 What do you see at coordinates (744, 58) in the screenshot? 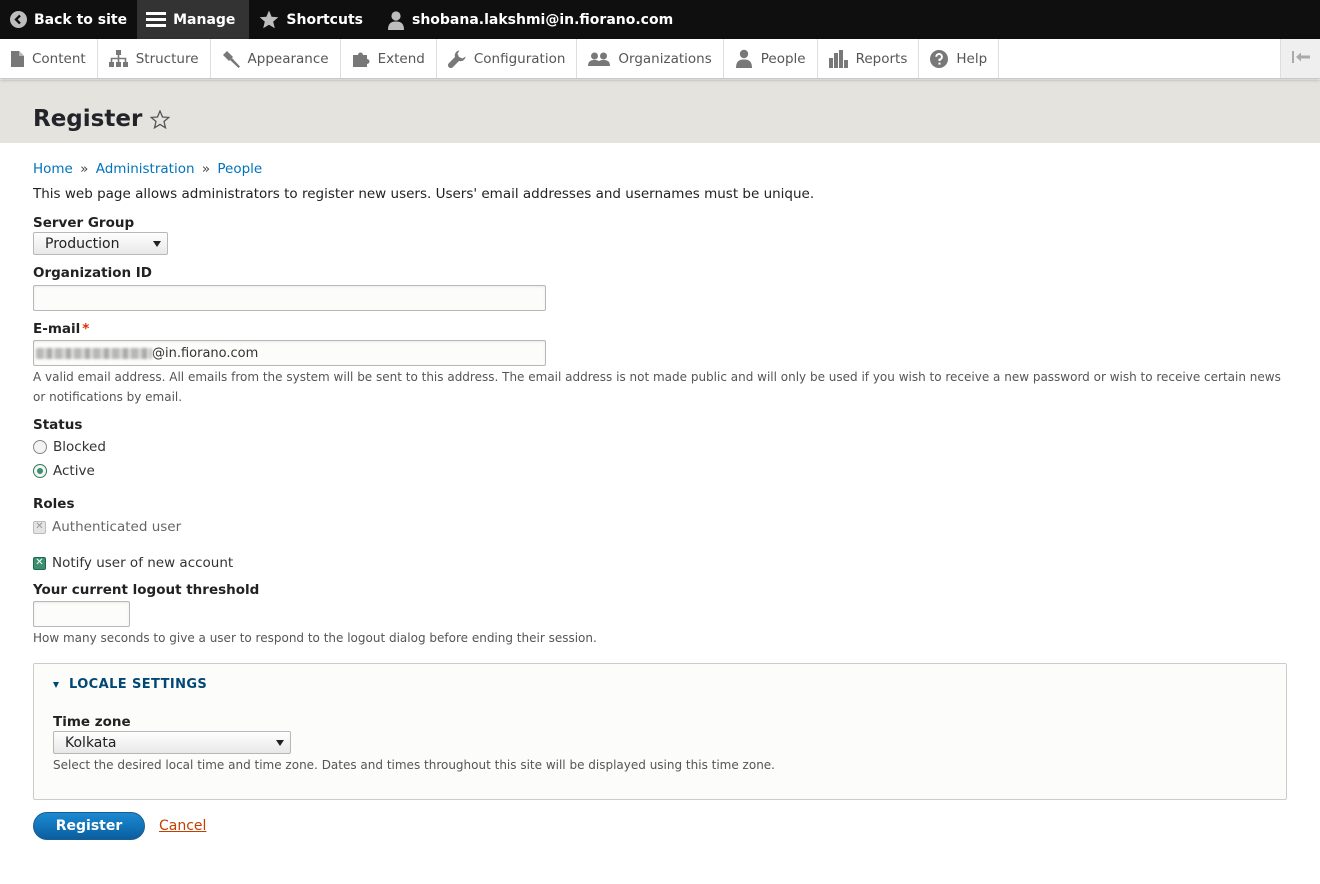
I see `person-icon` at bounding box center [744, 58].